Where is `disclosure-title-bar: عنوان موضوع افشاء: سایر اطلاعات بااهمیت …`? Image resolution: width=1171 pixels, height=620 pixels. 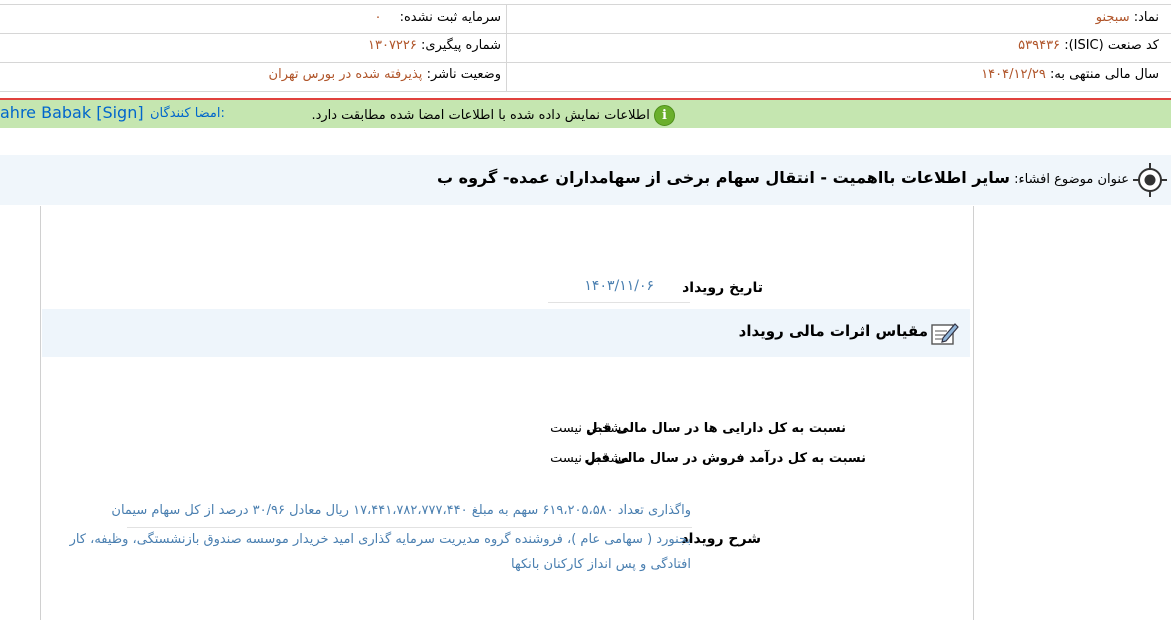 disclosure-title-bar: عنوان موضوع افشاء: سایر اطلاعات بااهمیت … is located at coordinates (585, 180).